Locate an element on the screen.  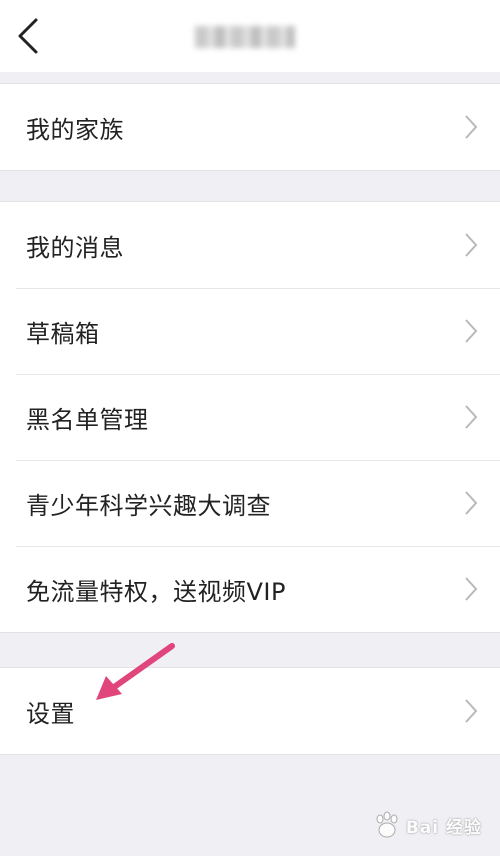
menu-item-drafts: 草稿箱 is located at coordinates (250, 331).